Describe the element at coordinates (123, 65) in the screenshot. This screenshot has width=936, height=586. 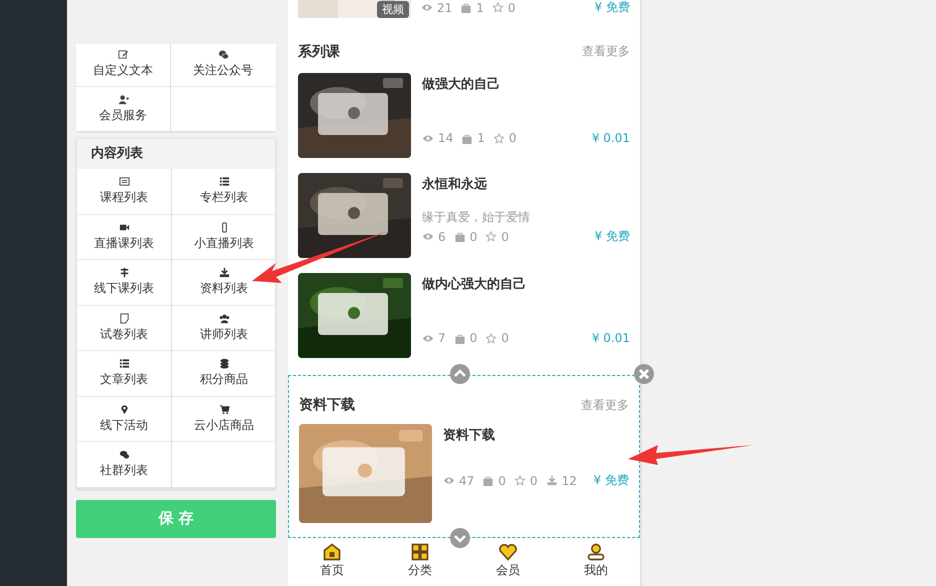
I see `component-item: 自定义文本` at that location.